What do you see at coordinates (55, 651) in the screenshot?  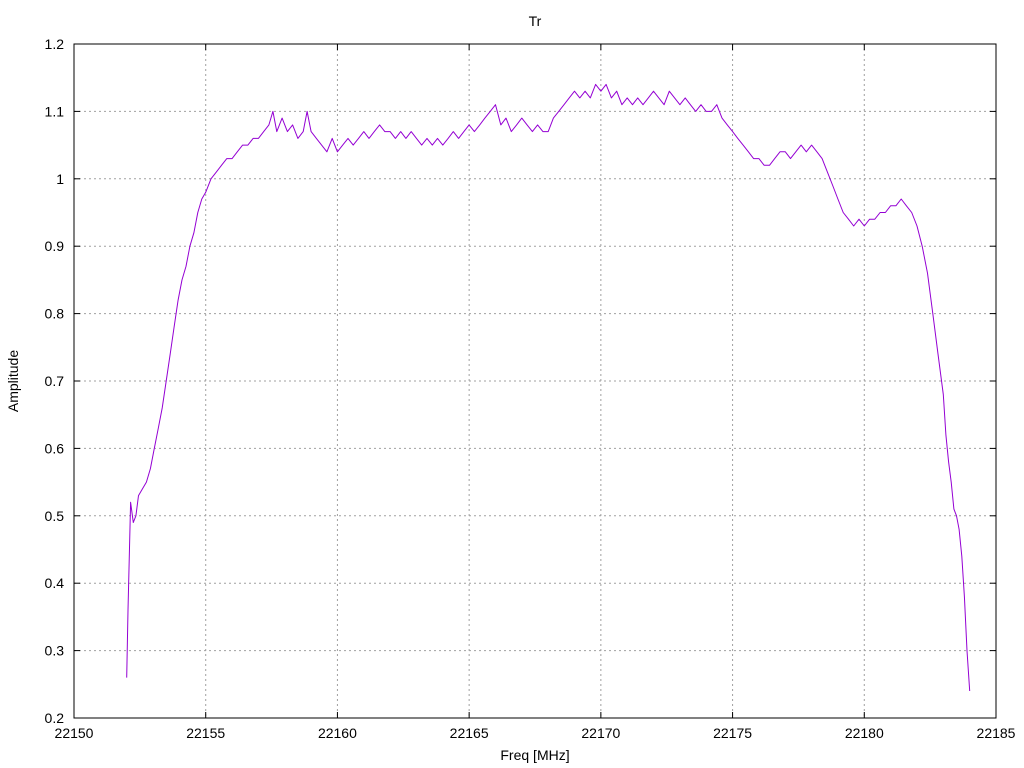 I see `y-tick-label: 0.3` at bounding box center [55, 651].